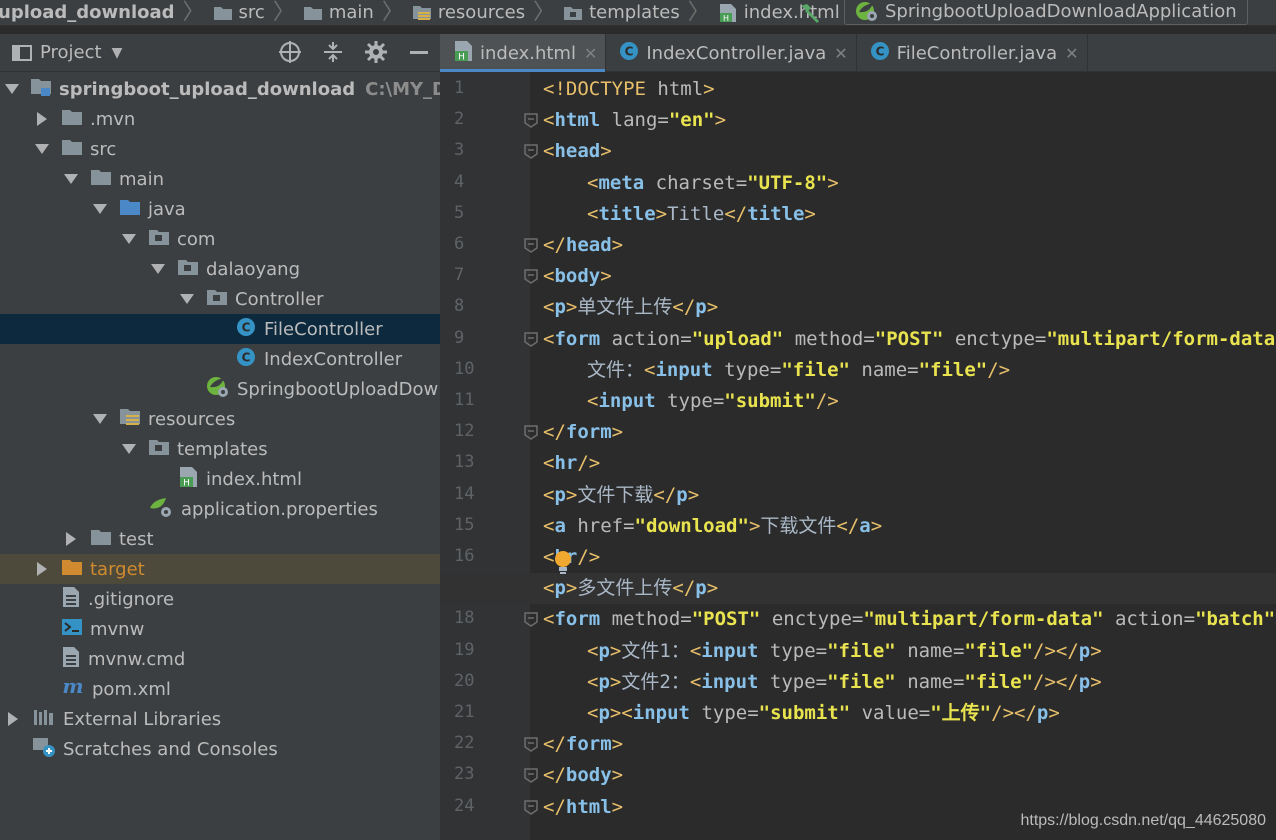  What do you see at coordinates (903, 775) in the screenshot?
I see `code-line: </body>` at bounding box center [903, 775].